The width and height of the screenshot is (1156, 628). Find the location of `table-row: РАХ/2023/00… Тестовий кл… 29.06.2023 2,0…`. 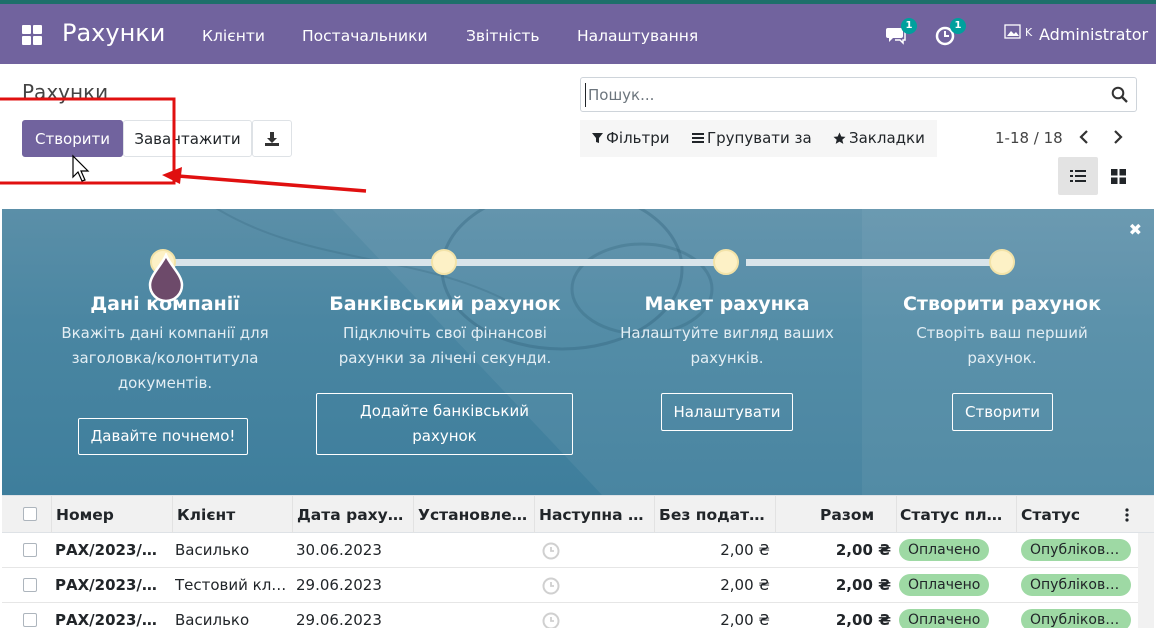

table-row: РАХ/2023/00… Тестовий кл… 29.06.2023 2,0… is located at coordinates (578, 585).